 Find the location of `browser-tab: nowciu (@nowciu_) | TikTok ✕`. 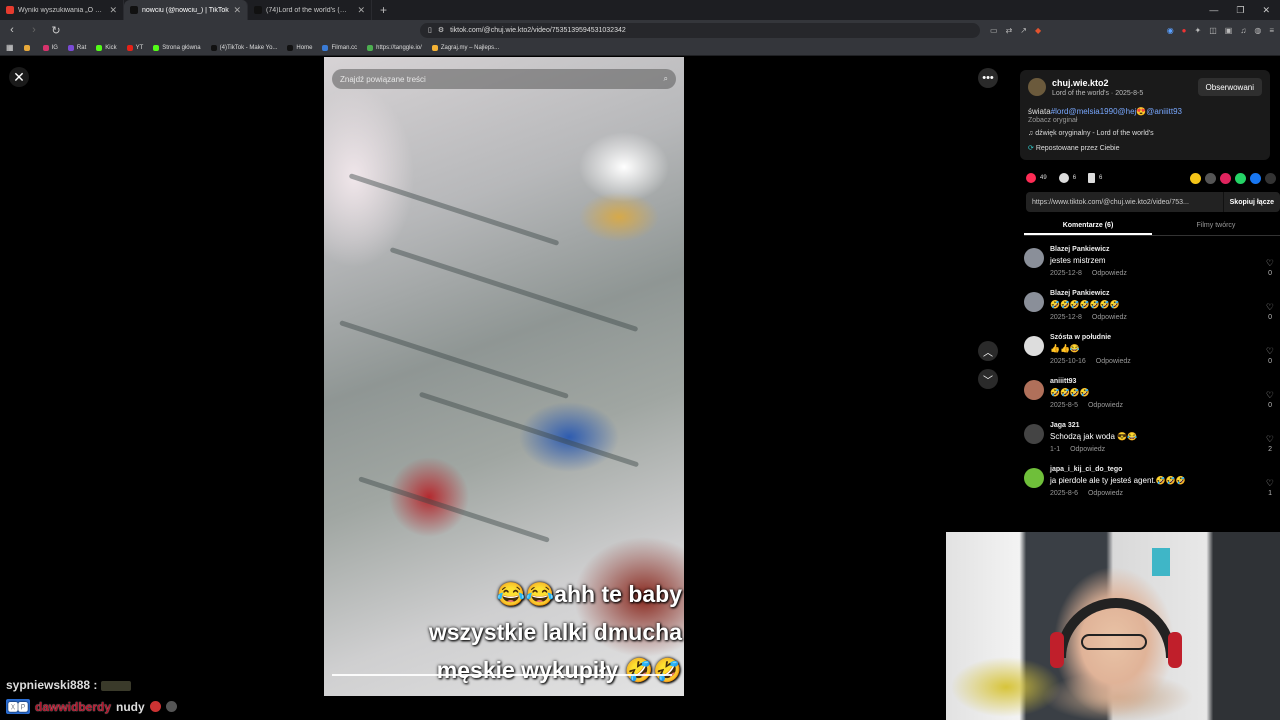

browser-tab: nowciu (@nowciu_) | TikTok ✕ is located at coordinates (186, 10).